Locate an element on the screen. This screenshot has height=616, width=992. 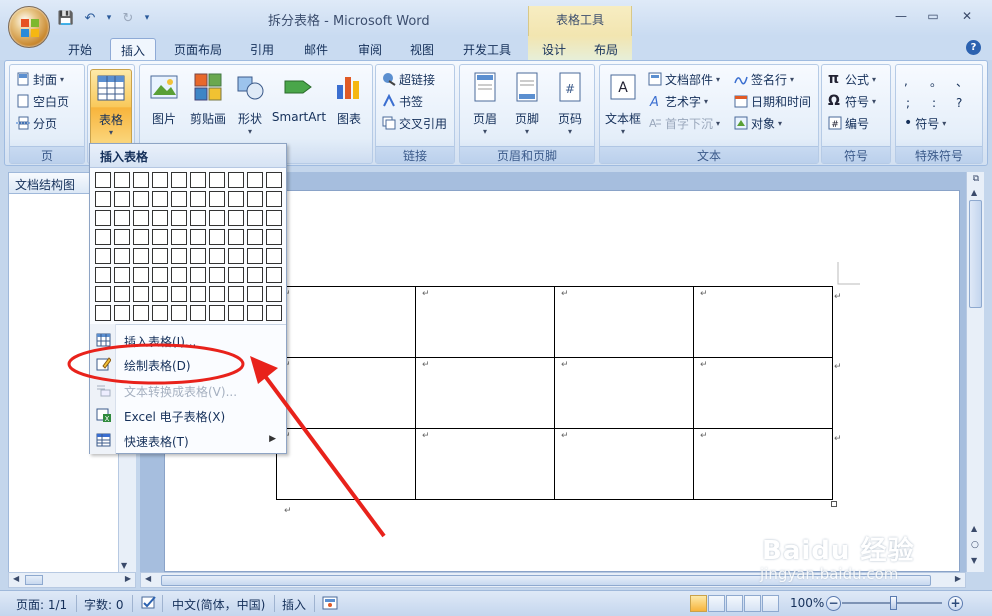
menu-item-draw-table: 绘制表格(D) is located at coordinates (188, 364).